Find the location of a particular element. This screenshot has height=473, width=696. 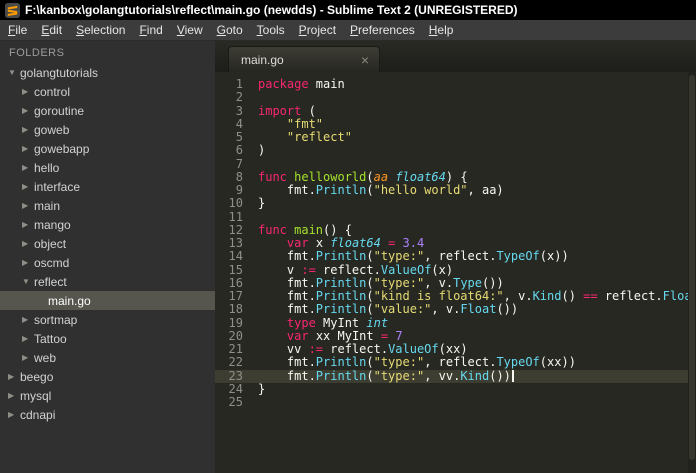

tree-folder-gowebapp: ▶ gowebapp is located at coordinates (107, 148).